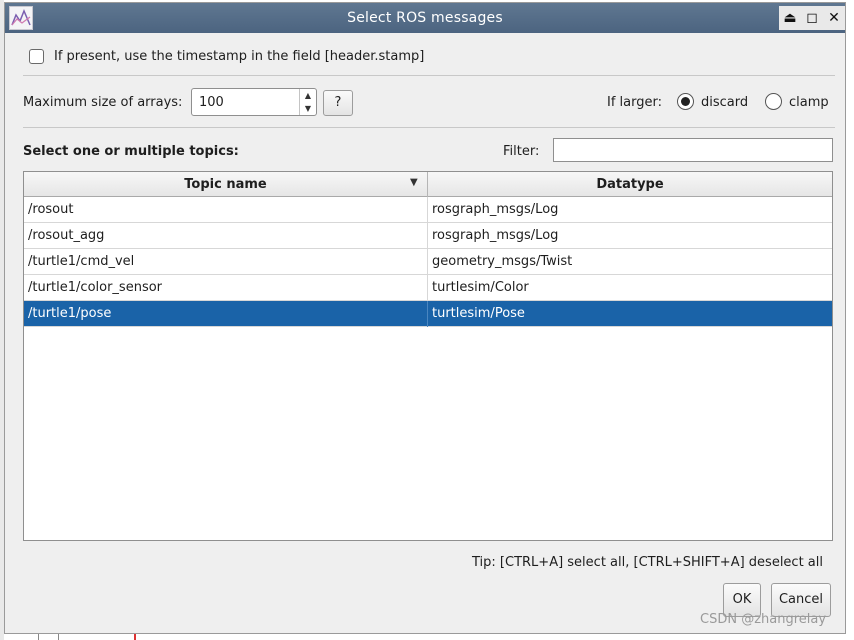  I want to click on table-row-selected: /turtle1/pose turtlesim/Pose, so click(428, 314).